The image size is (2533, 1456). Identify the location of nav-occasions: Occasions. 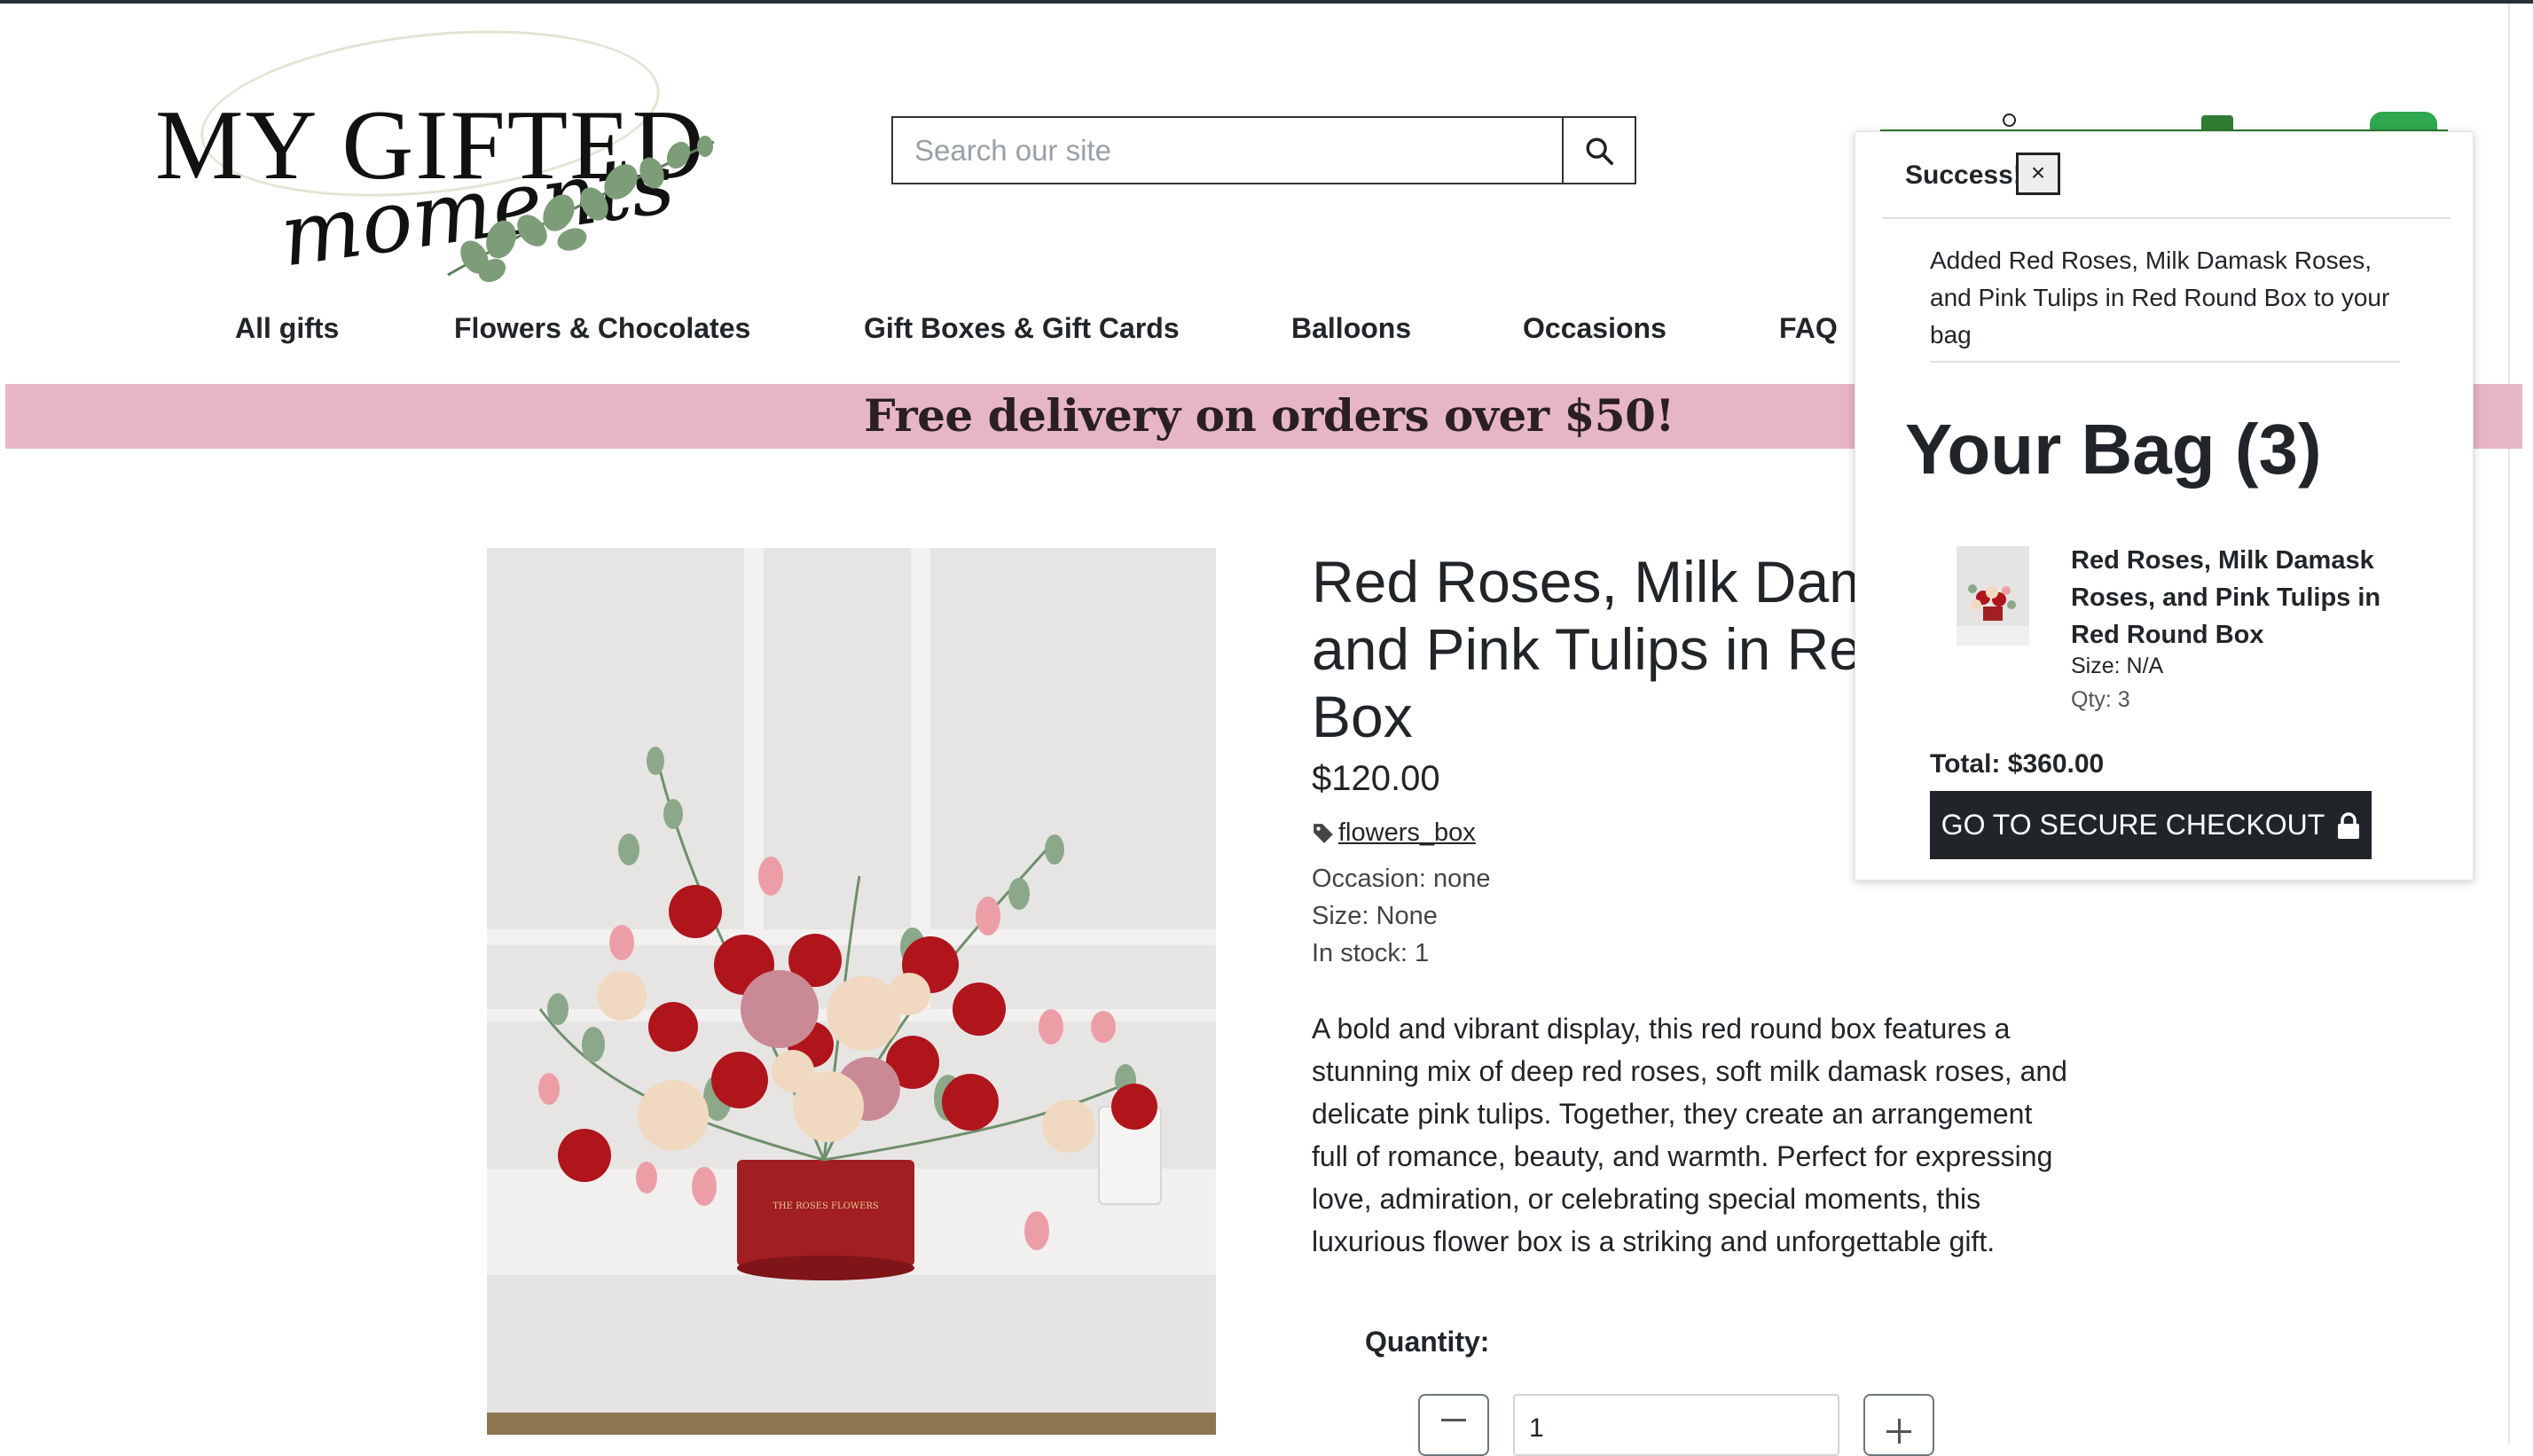
(1594, 328).